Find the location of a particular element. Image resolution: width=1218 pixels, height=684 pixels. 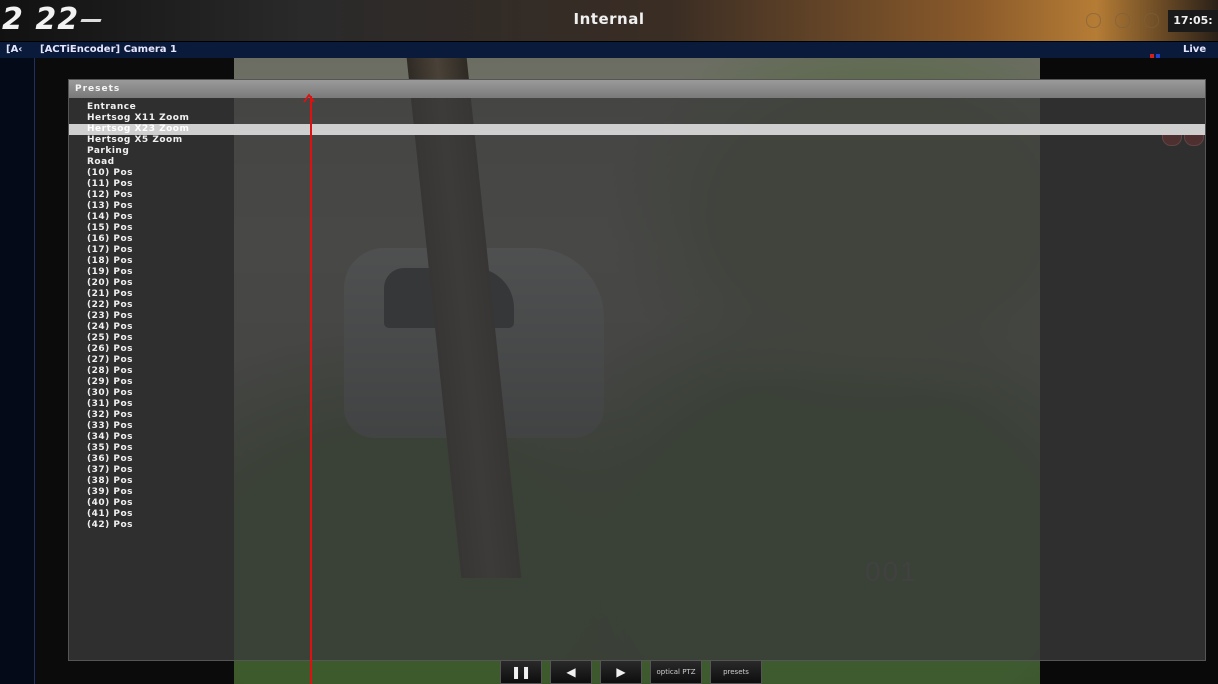

clock: 17:05: is located at coordinates (1193, 21).